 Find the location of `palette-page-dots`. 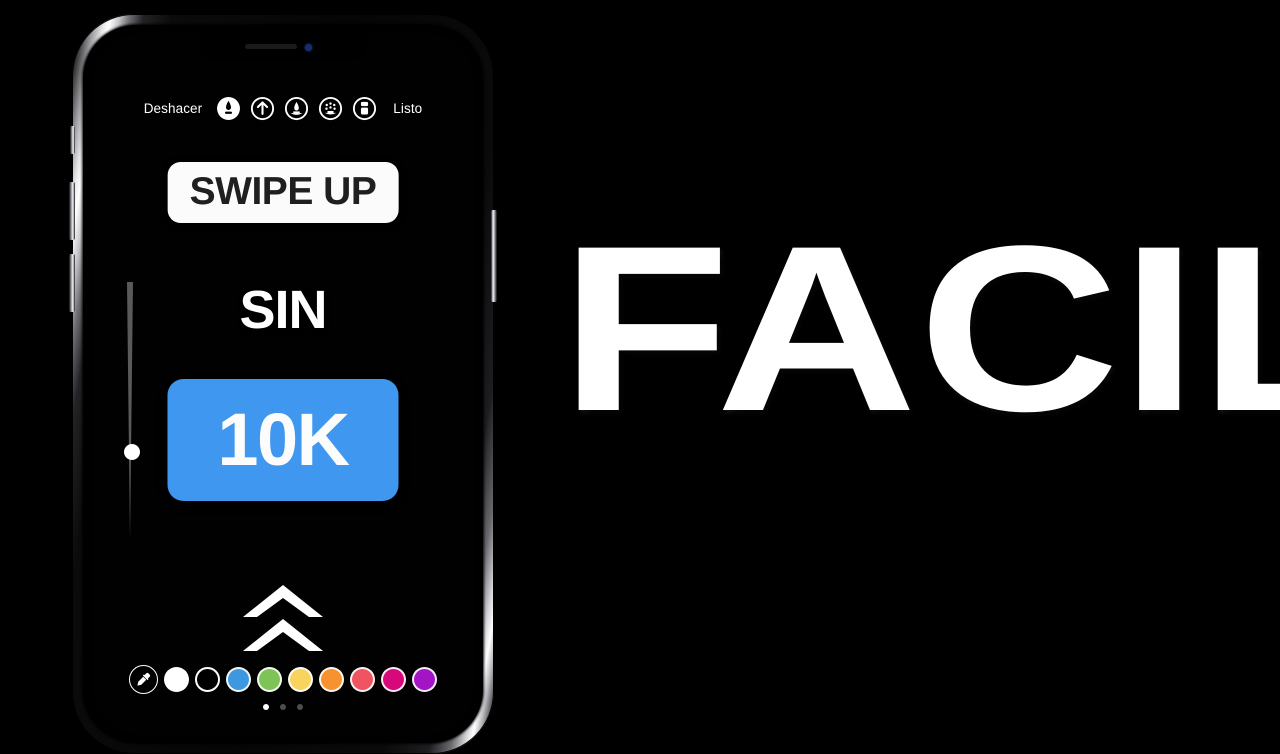

palette-page-dots is located at coordinates (283, 707).